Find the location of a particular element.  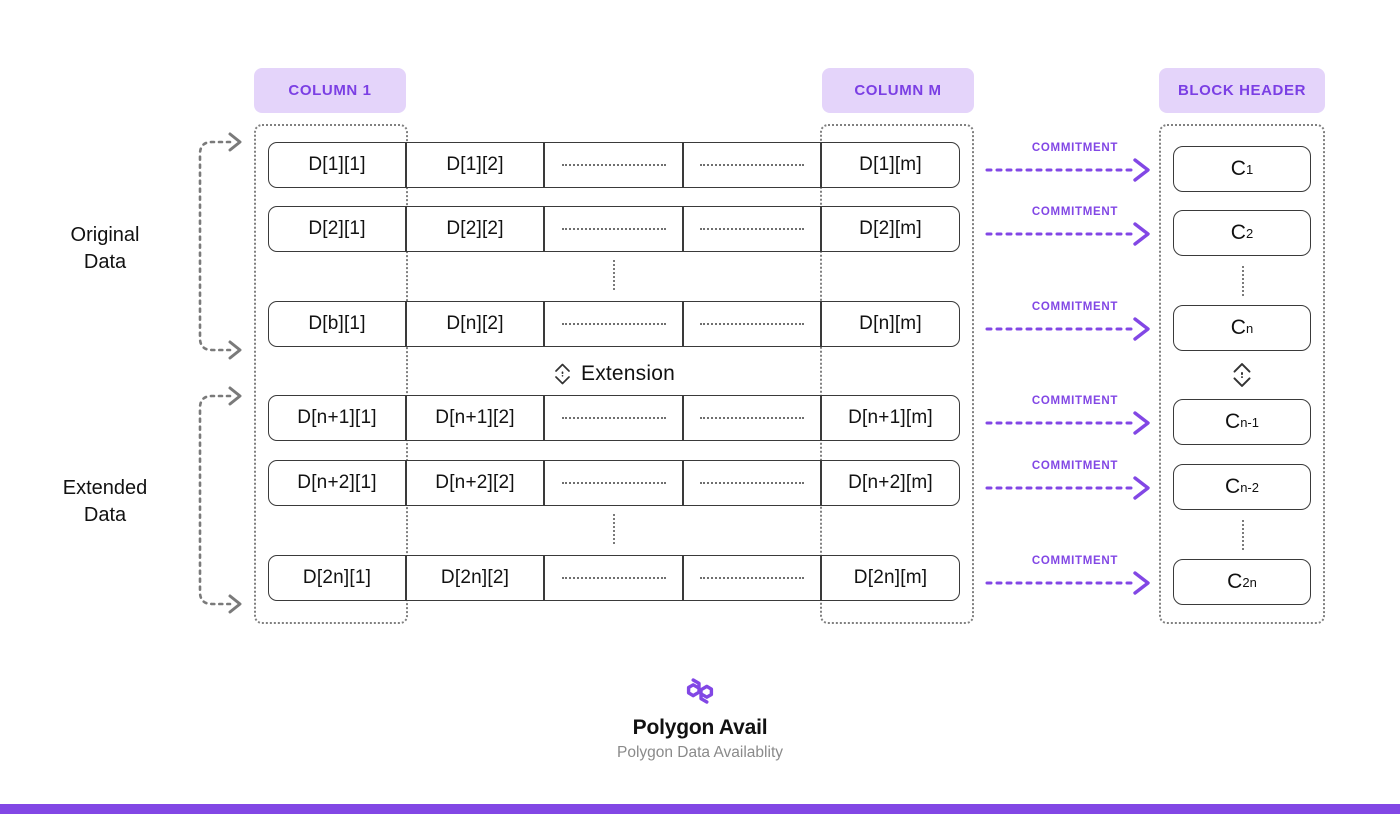

cell-r2n-c4 is located at coordinates (752, 578).